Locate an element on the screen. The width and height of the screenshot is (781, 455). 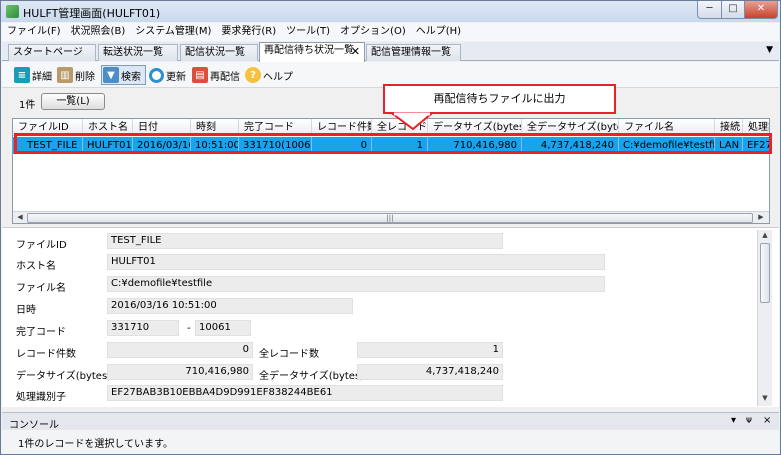
resend-label: 再配信 is located at coordinates (225, 77).